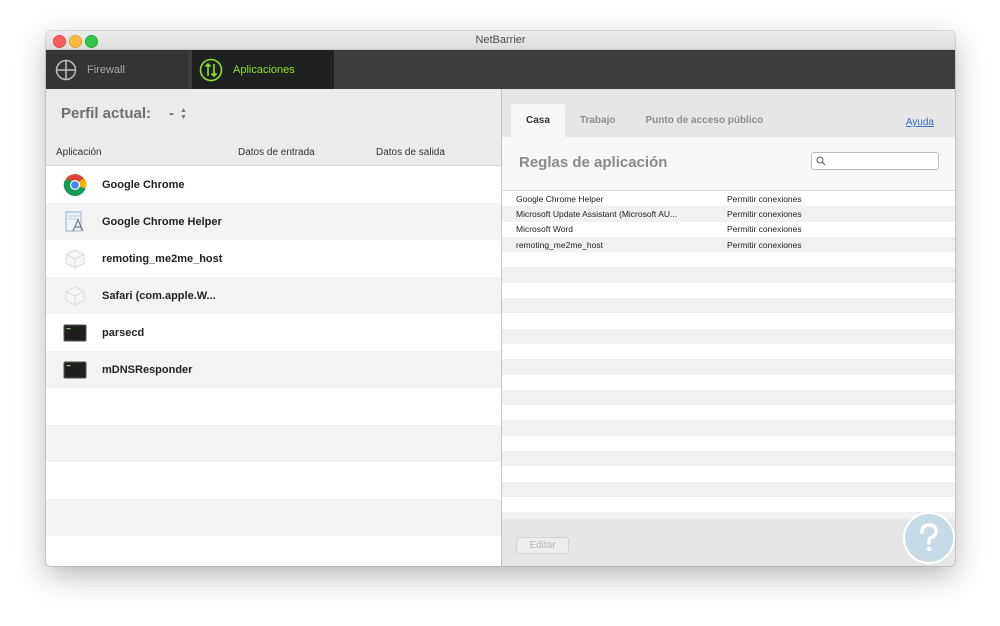 This screenshot has height=626, width=1000. I want to click on search-input, so click(875, 161).